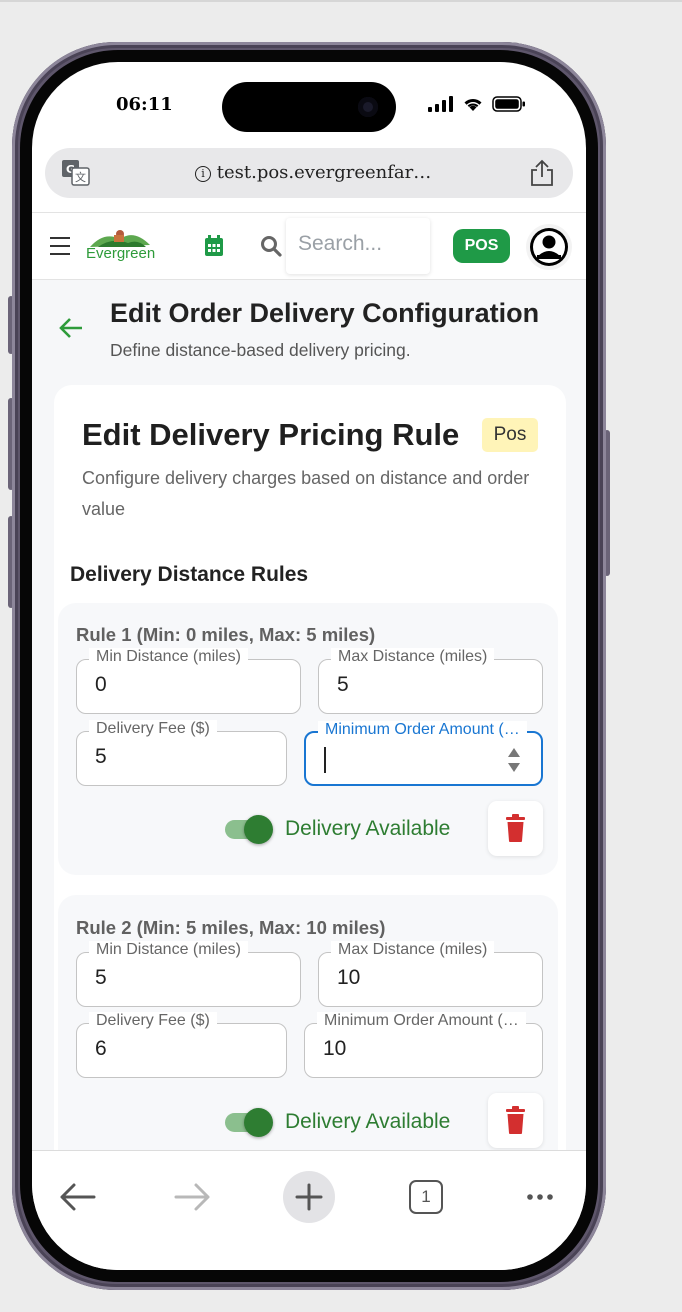  What do you see at coordinates (181, 753) in the screenshot?
I see `delivery-fee-field: Delivery Fee ($) 5` at bounding box center [181, 753].